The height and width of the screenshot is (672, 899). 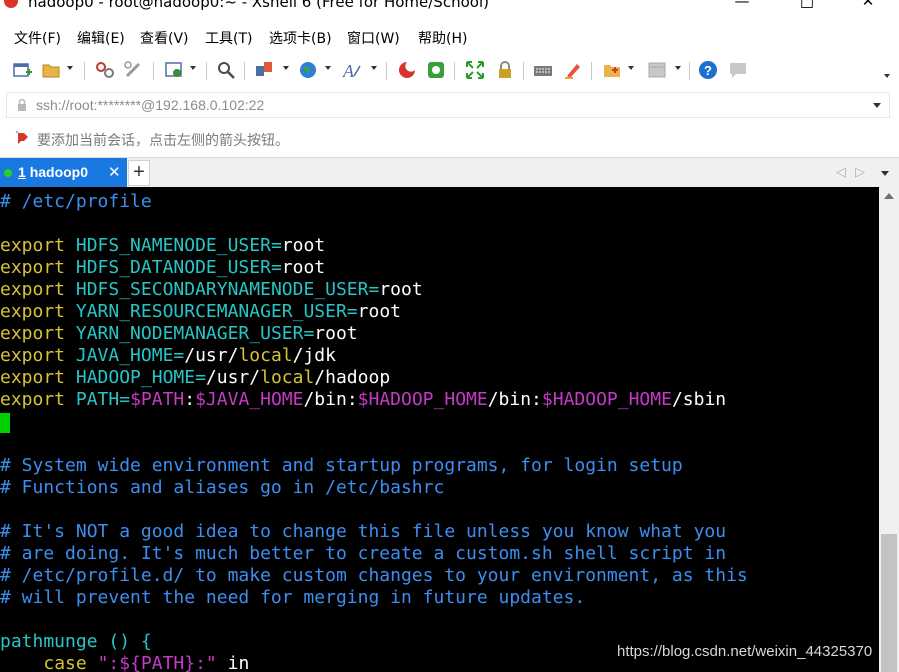 I want to click on layout-dropdown-icon, so click(x=678, y=68).